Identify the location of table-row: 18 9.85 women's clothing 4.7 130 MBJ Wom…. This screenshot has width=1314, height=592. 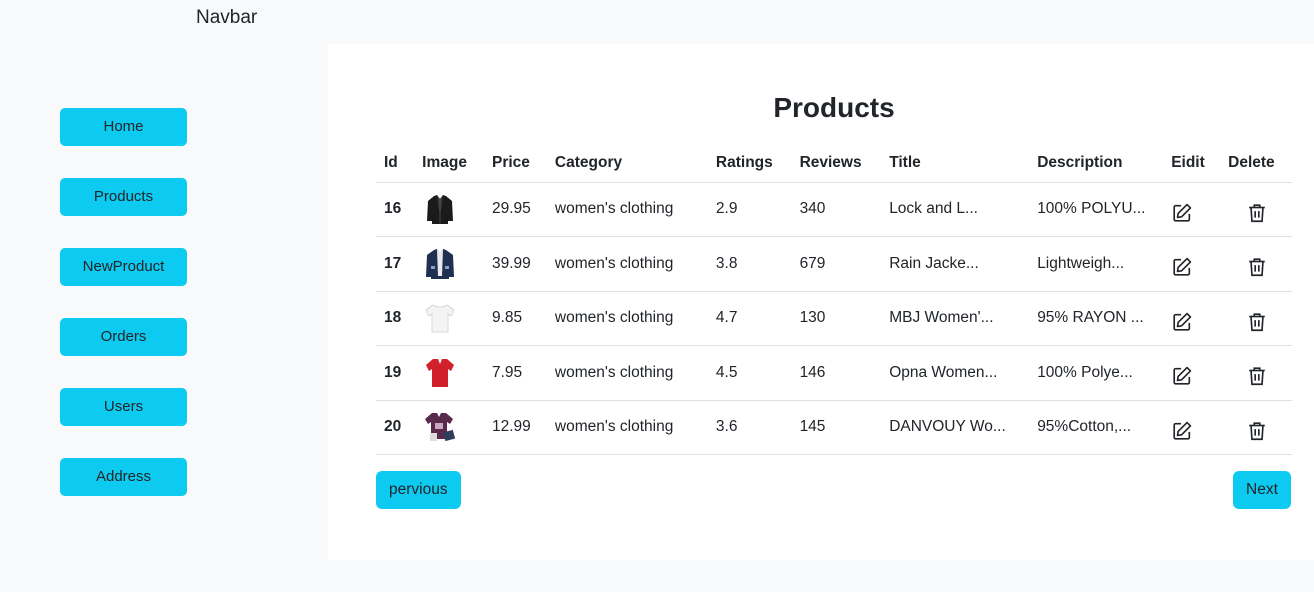
(834, 318).